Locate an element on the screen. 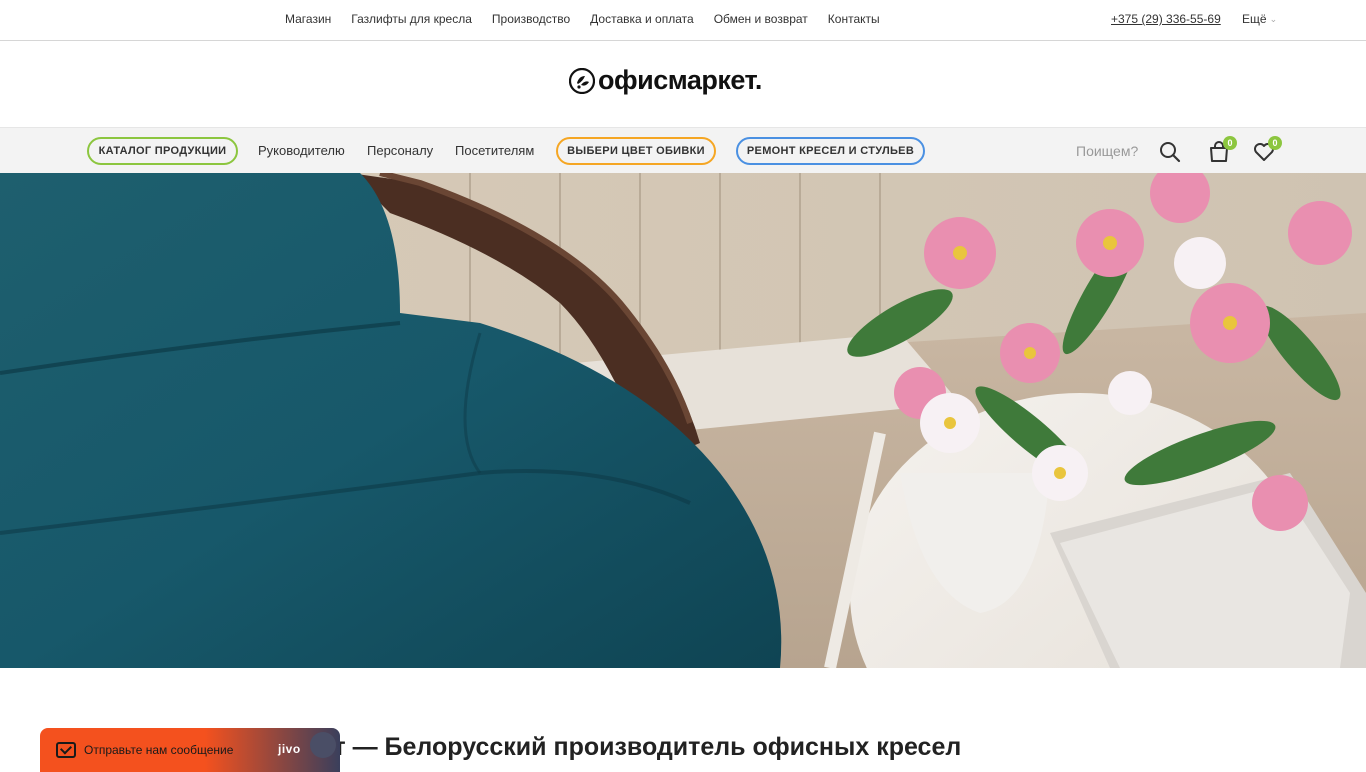 The image size is (1366, 772). cart-button: 0 is located at coordinates (1222, 150).